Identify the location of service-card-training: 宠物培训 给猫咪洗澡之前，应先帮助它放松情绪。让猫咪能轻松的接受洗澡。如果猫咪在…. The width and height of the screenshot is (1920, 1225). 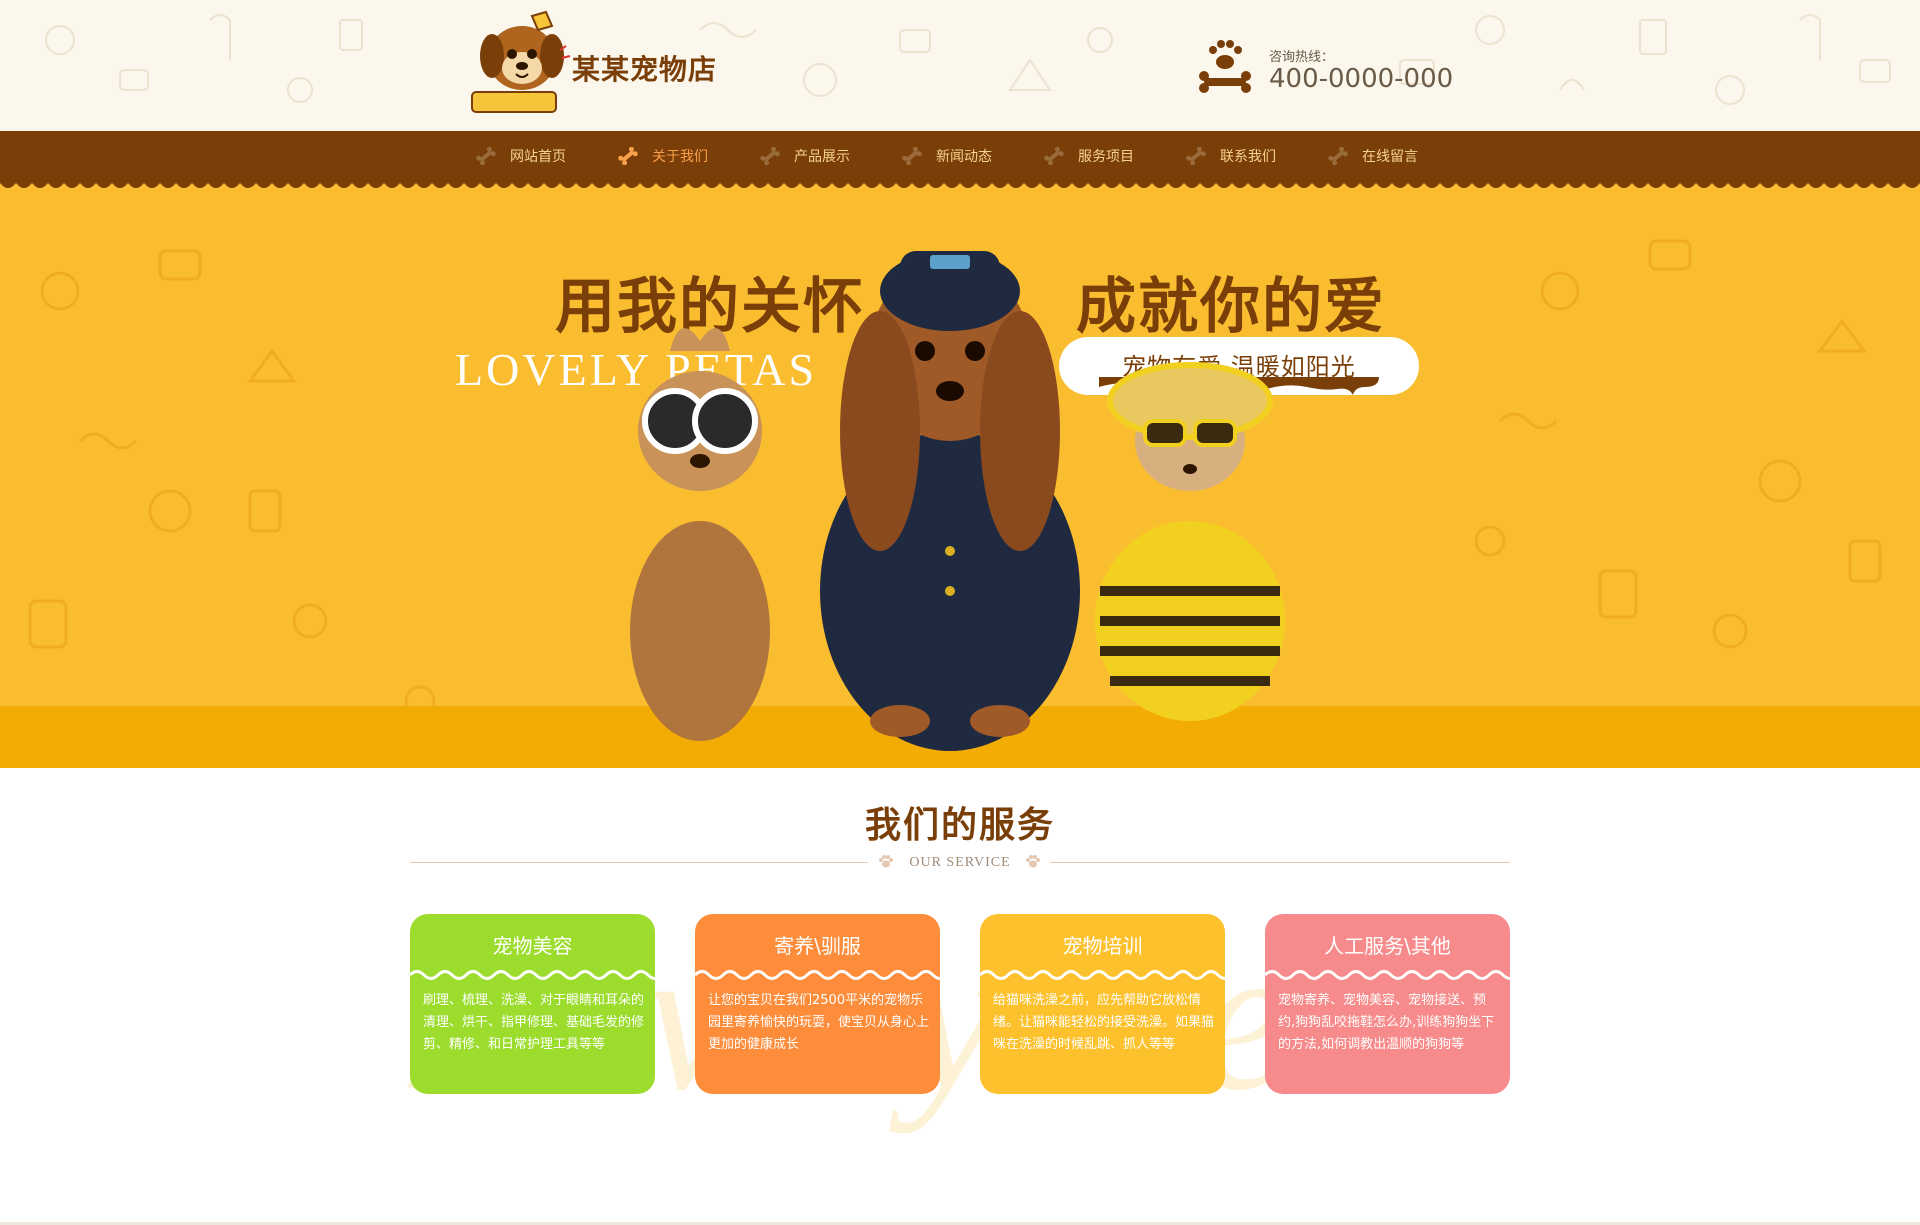
(1102, 1004).